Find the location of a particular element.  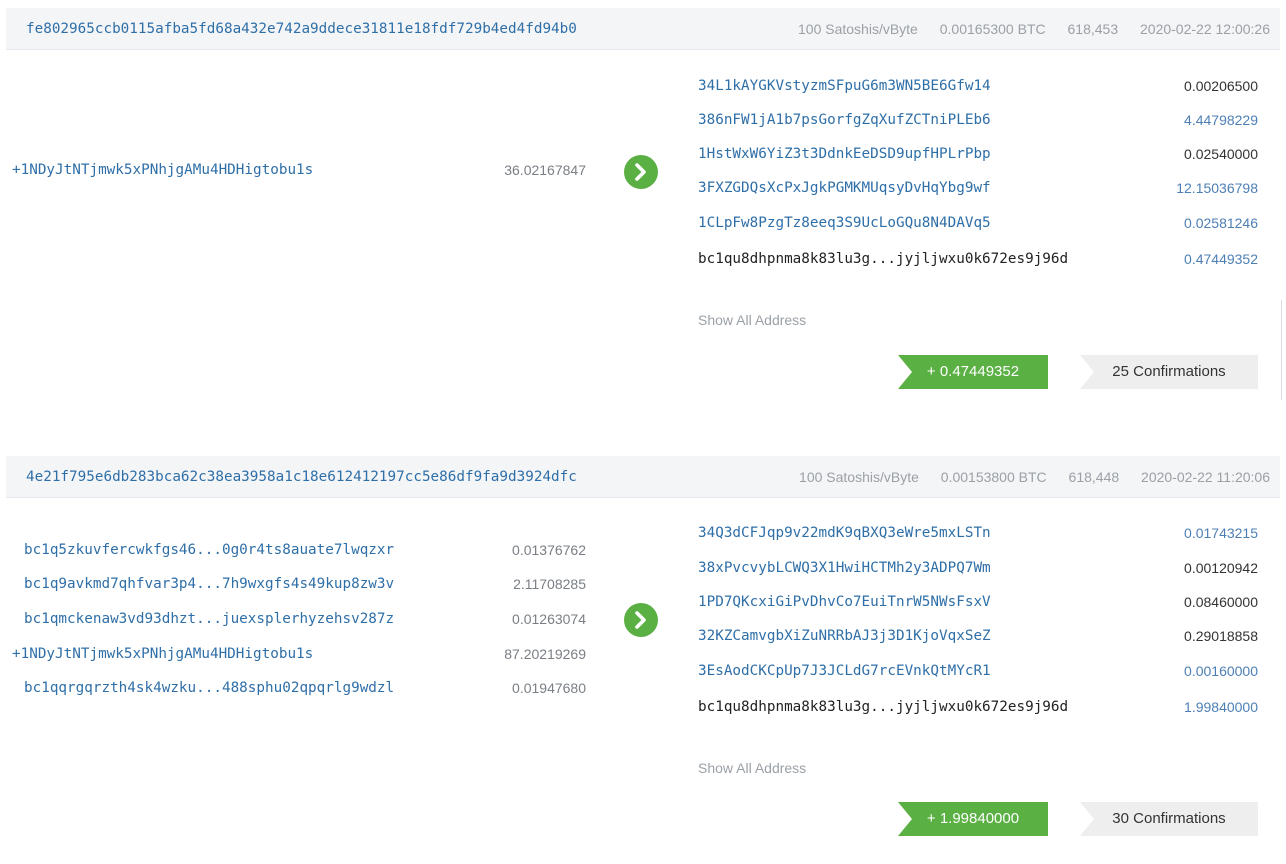

input-amount: 0.01947680 is located at coordinates (549, 688).